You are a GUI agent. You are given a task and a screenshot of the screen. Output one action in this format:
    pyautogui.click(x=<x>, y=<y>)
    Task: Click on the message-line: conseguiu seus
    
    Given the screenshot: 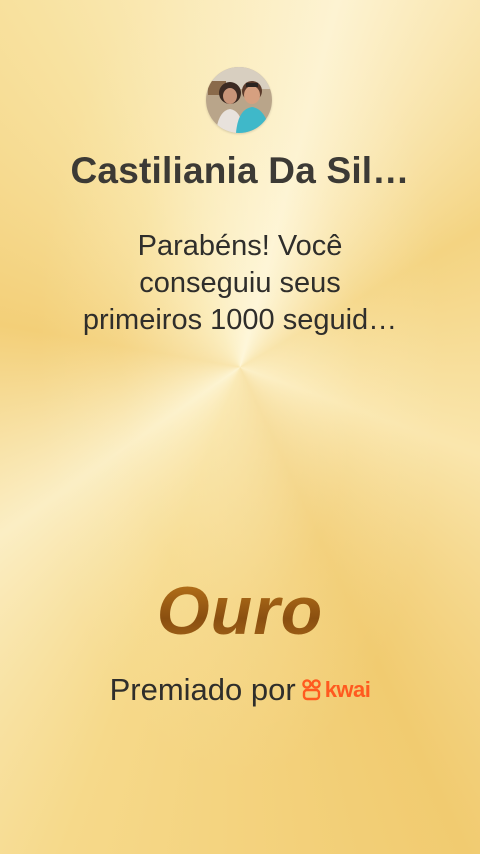 What is the action you would take?
    pyautogui.click(x=240, y=283)
    